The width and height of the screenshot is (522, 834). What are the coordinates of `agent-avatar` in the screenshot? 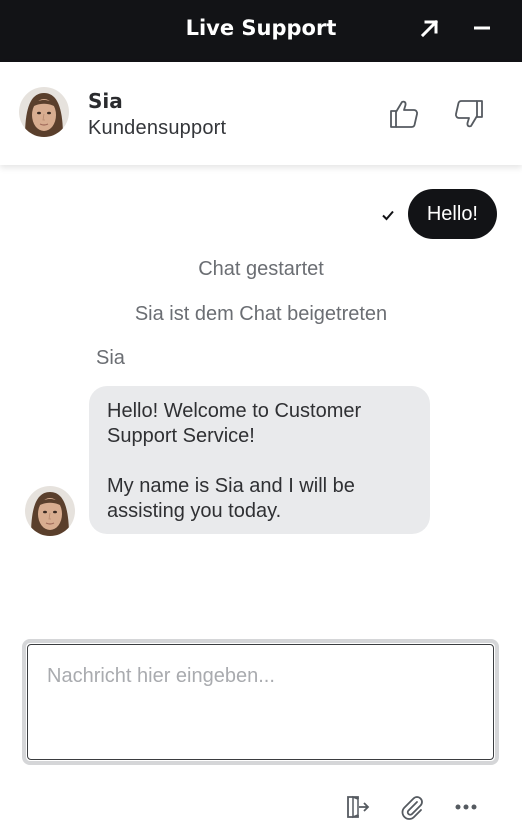 It's located at (44, 112).